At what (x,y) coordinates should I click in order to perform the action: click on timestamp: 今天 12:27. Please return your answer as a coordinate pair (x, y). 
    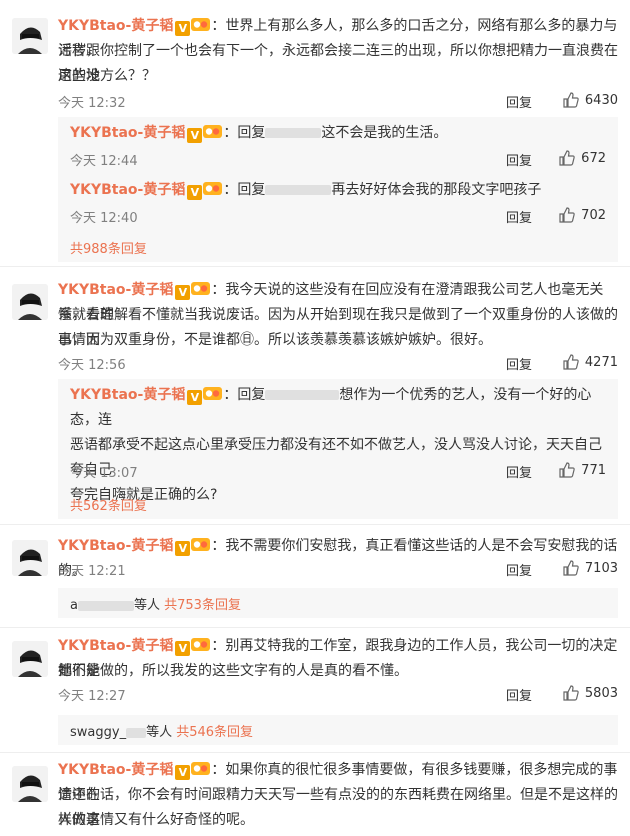
    Looking at the image, I should click on (92, 696).